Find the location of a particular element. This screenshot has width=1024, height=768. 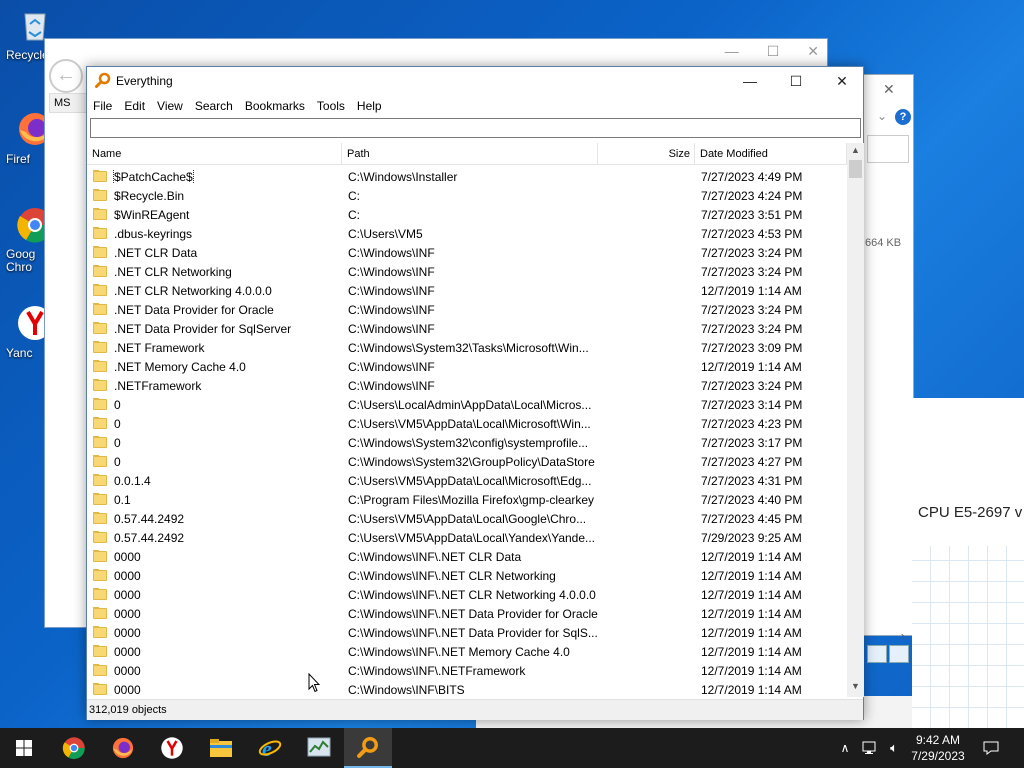

taskbar-task-manager is located at coordinates (319, 748).